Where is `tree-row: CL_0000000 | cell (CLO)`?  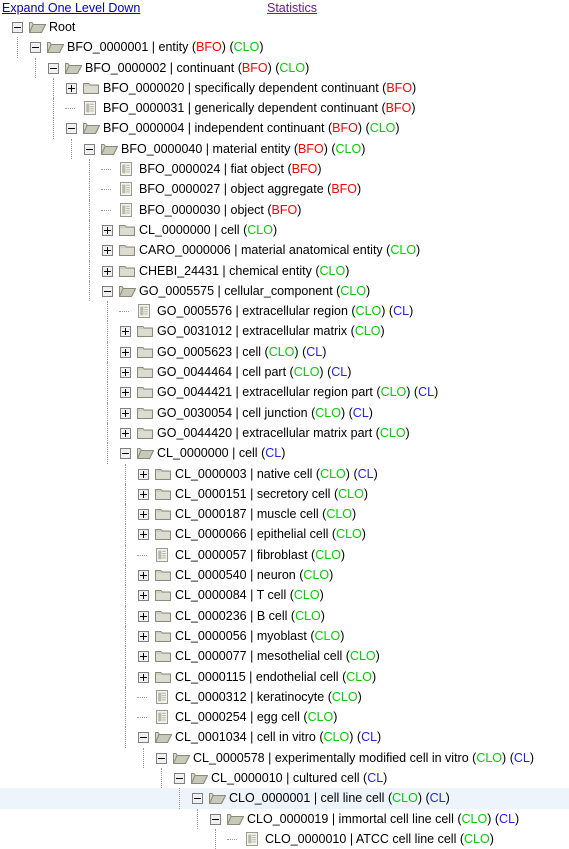
tree-row: CL_0000000 | cell (CLO) is located at coordinates (284, 230).